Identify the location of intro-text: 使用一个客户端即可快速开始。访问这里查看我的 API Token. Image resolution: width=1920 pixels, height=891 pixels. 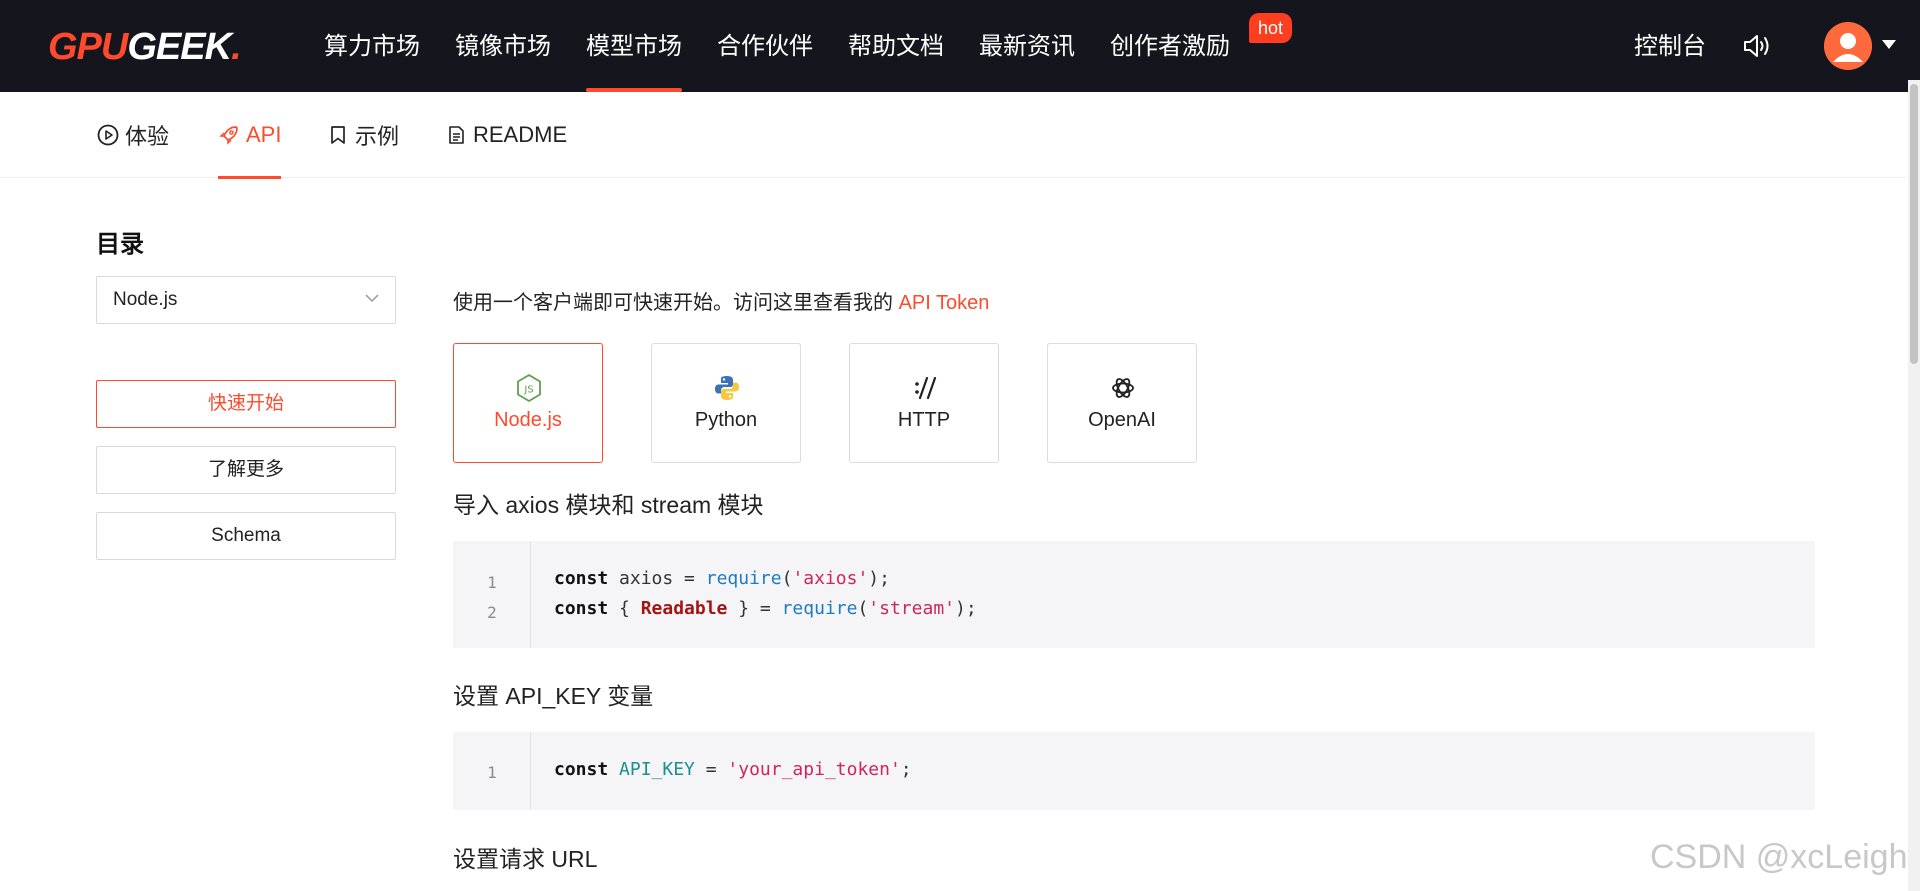
(721, 300).